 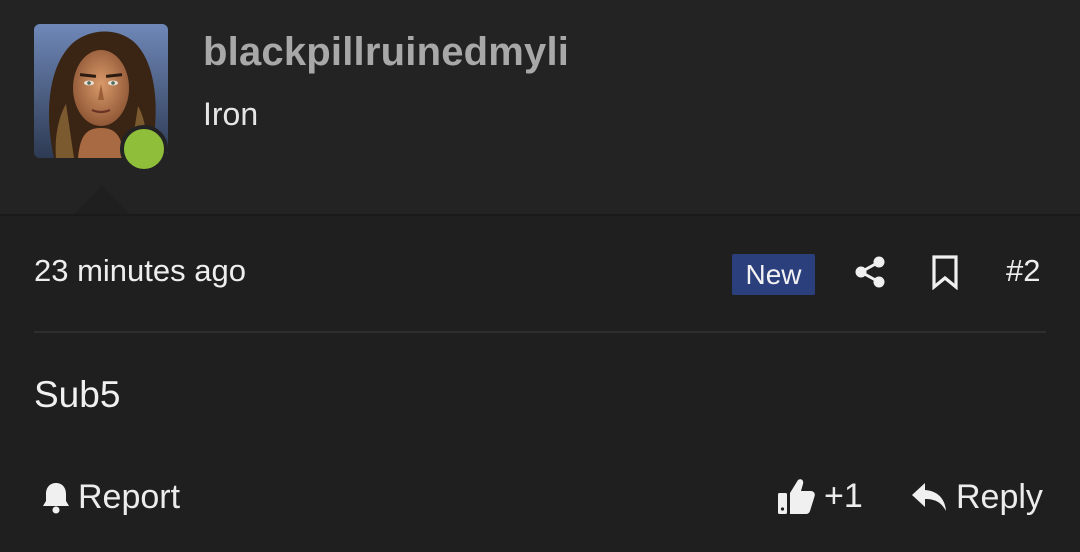 I want to click on report-label: Report, so click(x=129, y=496).